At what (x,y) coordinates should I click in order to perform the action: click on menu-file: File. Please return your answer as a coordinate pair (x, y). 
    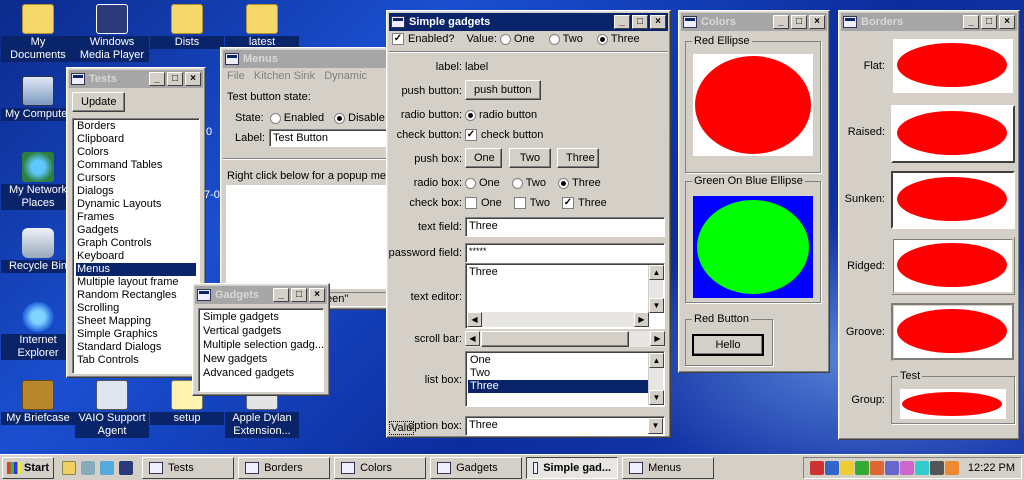
    Looking at the image, I should click on (236, 76).